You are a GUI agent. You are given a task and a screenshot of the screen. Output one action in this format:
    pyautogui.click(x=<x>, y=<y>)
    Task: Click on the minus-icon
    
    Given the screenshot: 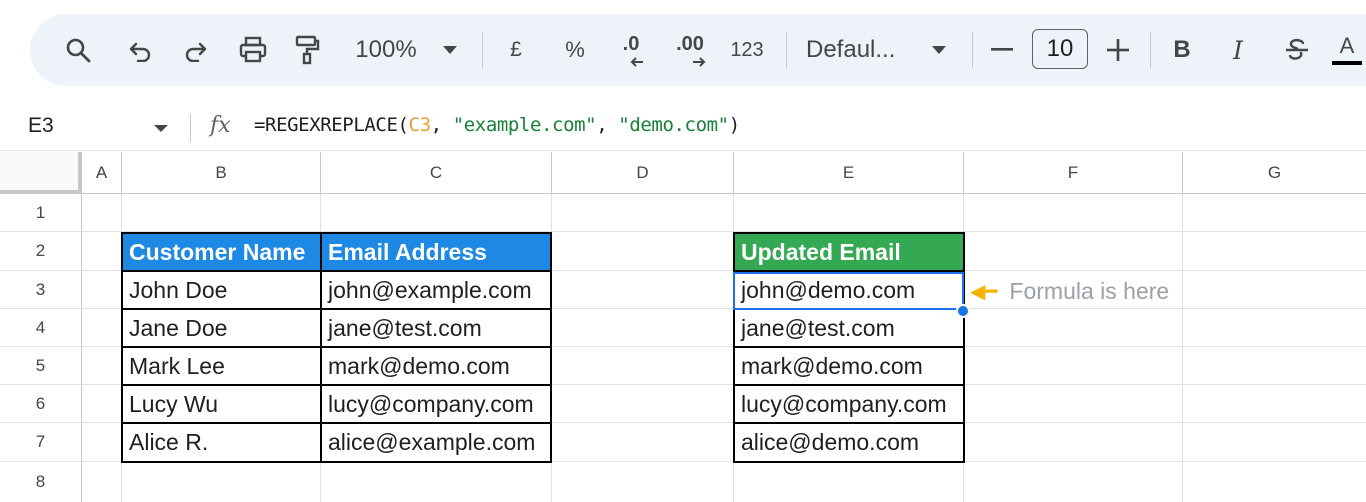 What is the action you would take?
    pyautogui.click(x=1002, y=50)
    